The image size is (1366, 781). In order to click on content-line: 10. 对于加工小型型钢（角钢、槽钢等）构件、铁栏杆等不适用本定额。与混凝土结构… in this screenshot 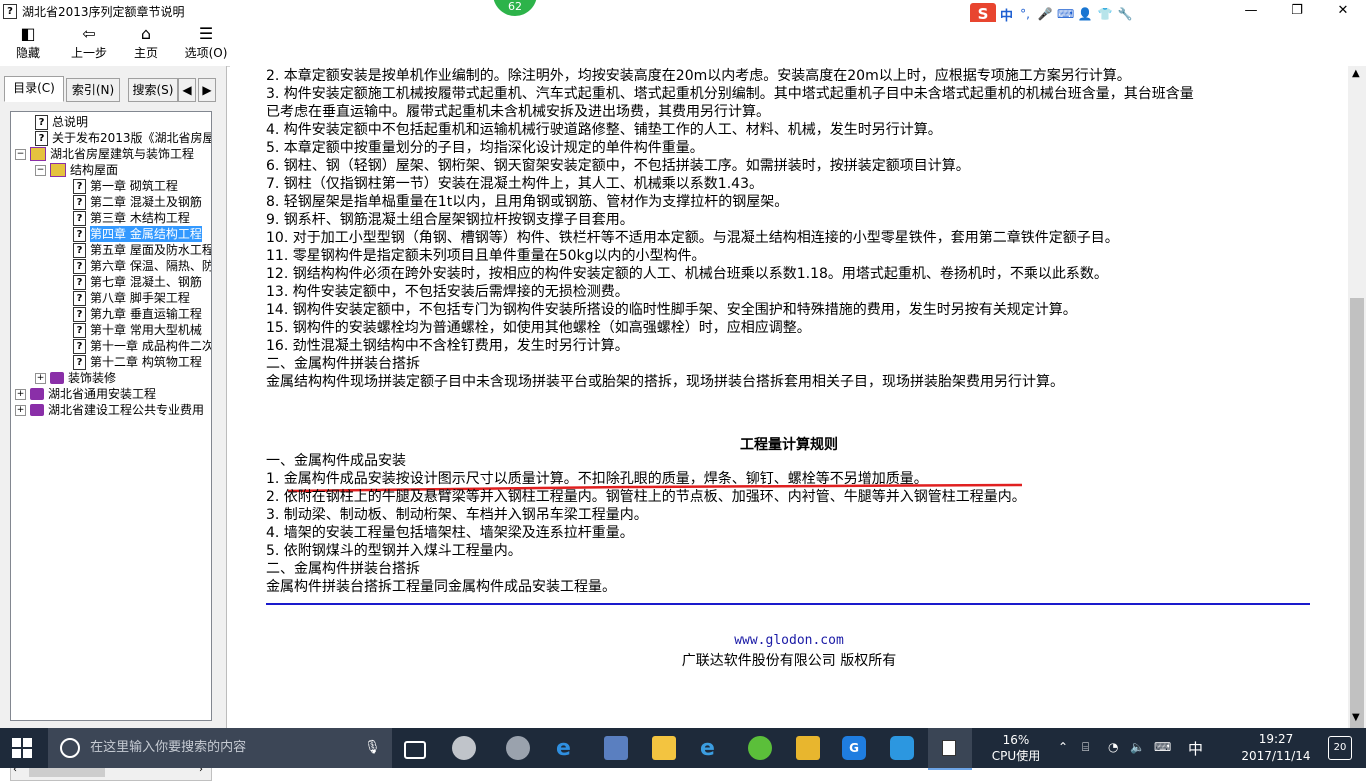, I will do `click(692, 238)`.